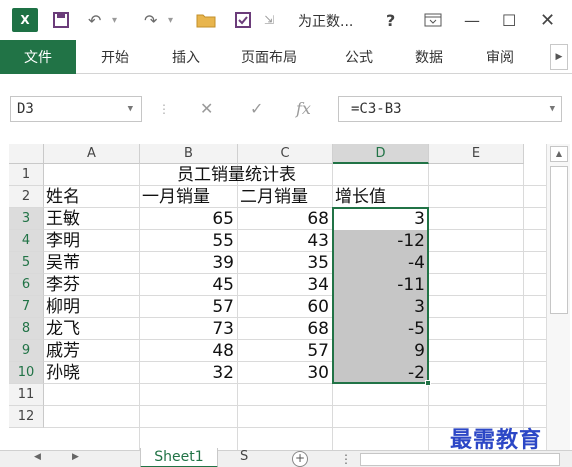  Describe the element at coordinates (359, 57) in the screenshot. I see `tab-formulas: 公式` at that location.